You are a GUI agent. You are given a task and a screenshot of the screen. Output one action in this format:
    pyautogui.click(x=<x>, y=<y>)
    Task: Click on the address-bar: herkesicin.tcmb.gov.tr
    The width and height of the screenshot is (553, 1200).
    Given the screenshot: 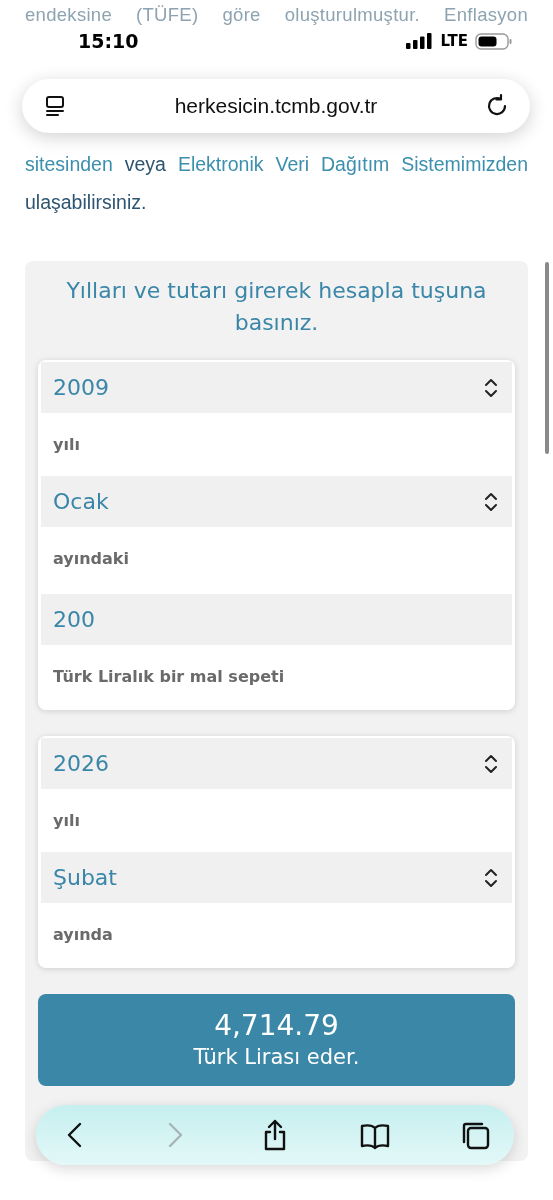 What is the action you would take?
    pyautogui.click(x=276, y=106)
    